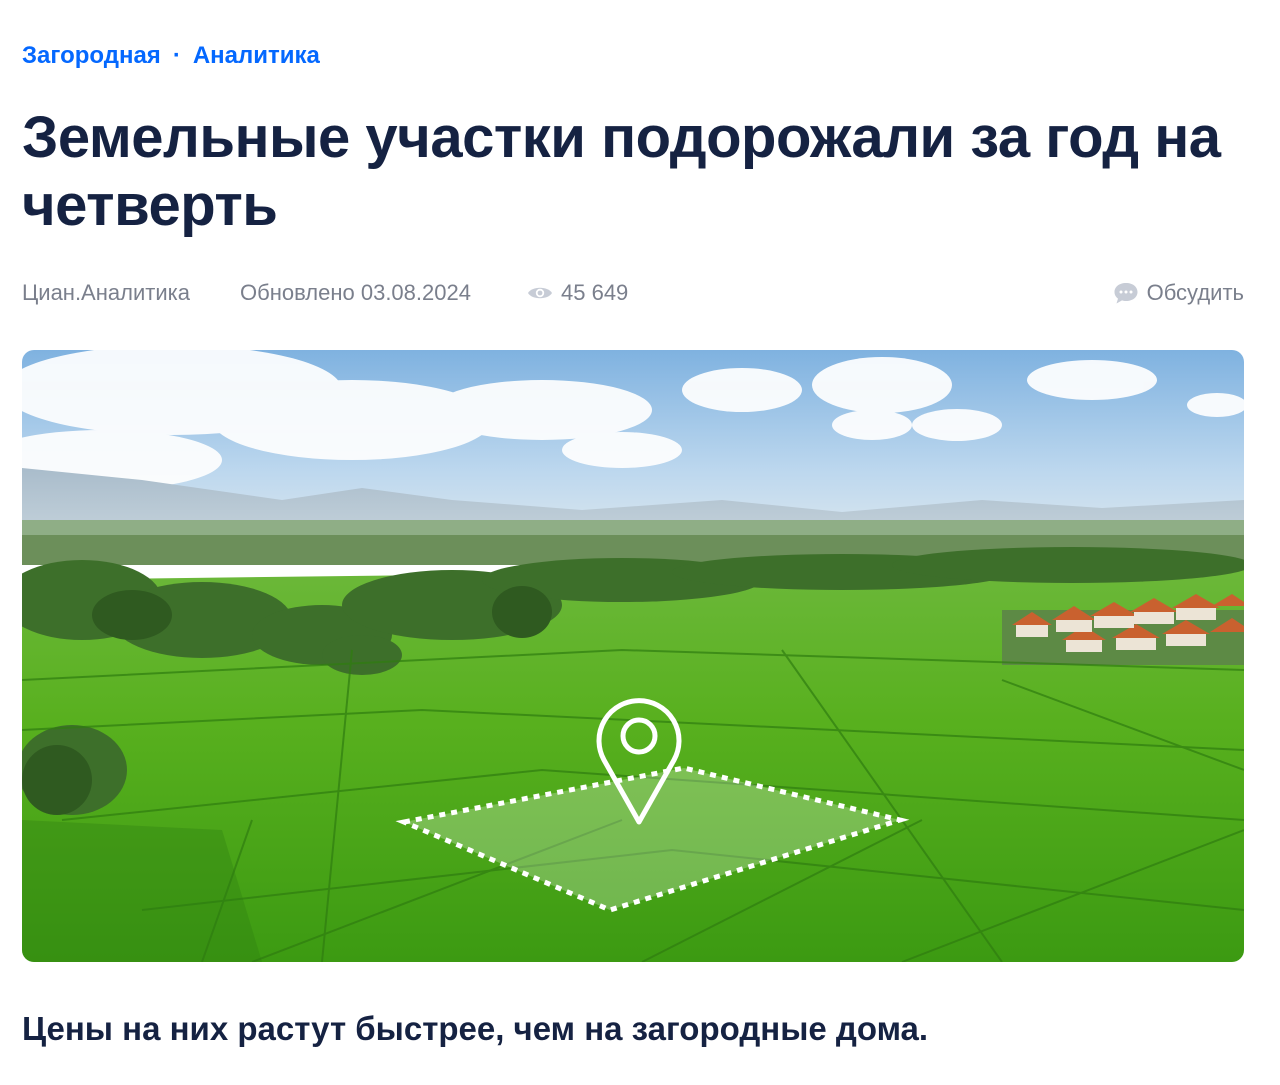 The height and width of the screenshot is (1085, 1280). I want to click on discuss-label: Обсудить, so click(1195, 292).